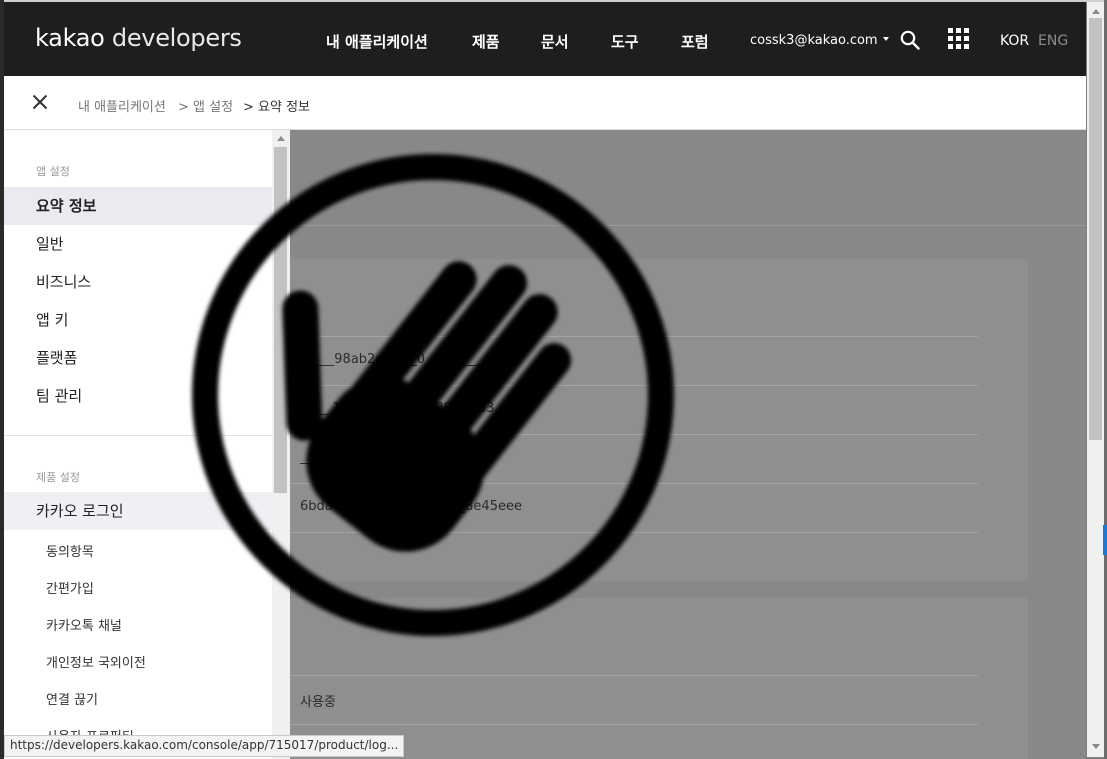 This screenshot has width=1107, height=759. I want to click on page-scroll-thumb, so click(1095, 229).